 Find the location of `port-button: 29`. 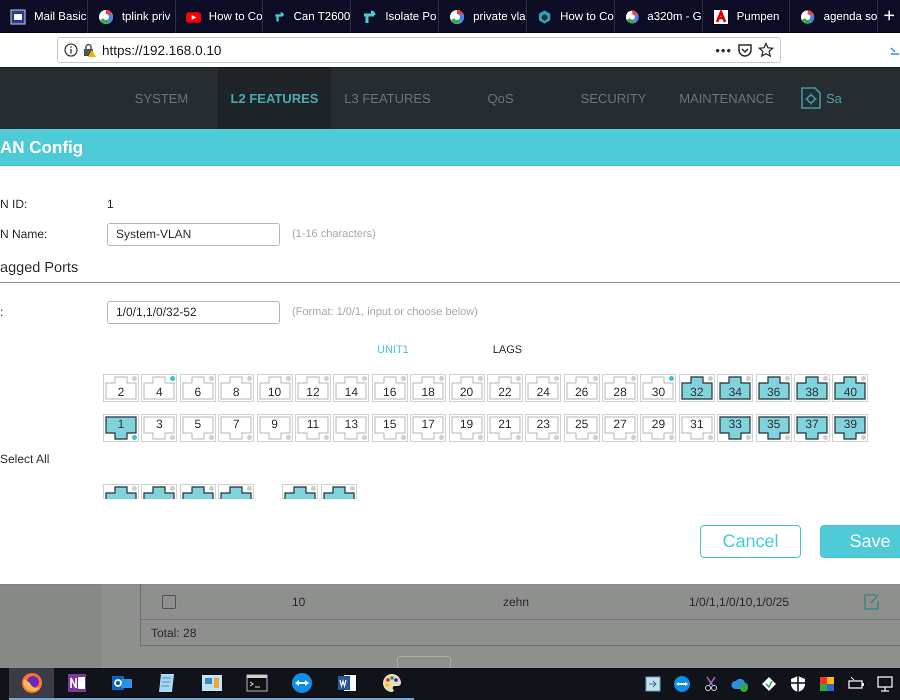

port-button: 29 is located at coordinates (658, 428).